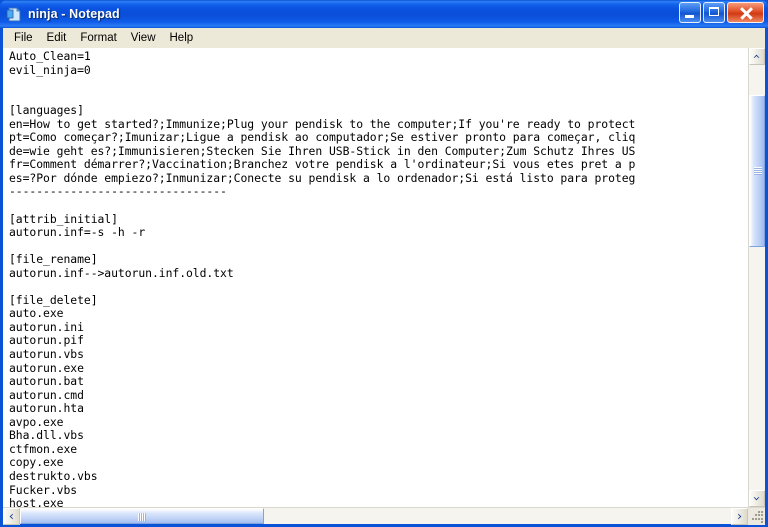  I want to click on caption-button-group, so click(721, 12).